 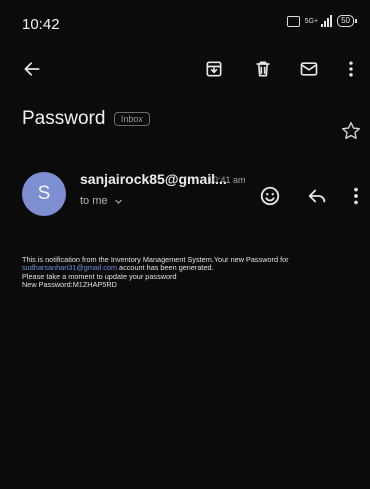 I want to click on notification-box-icon, so click(x=293, y=21).